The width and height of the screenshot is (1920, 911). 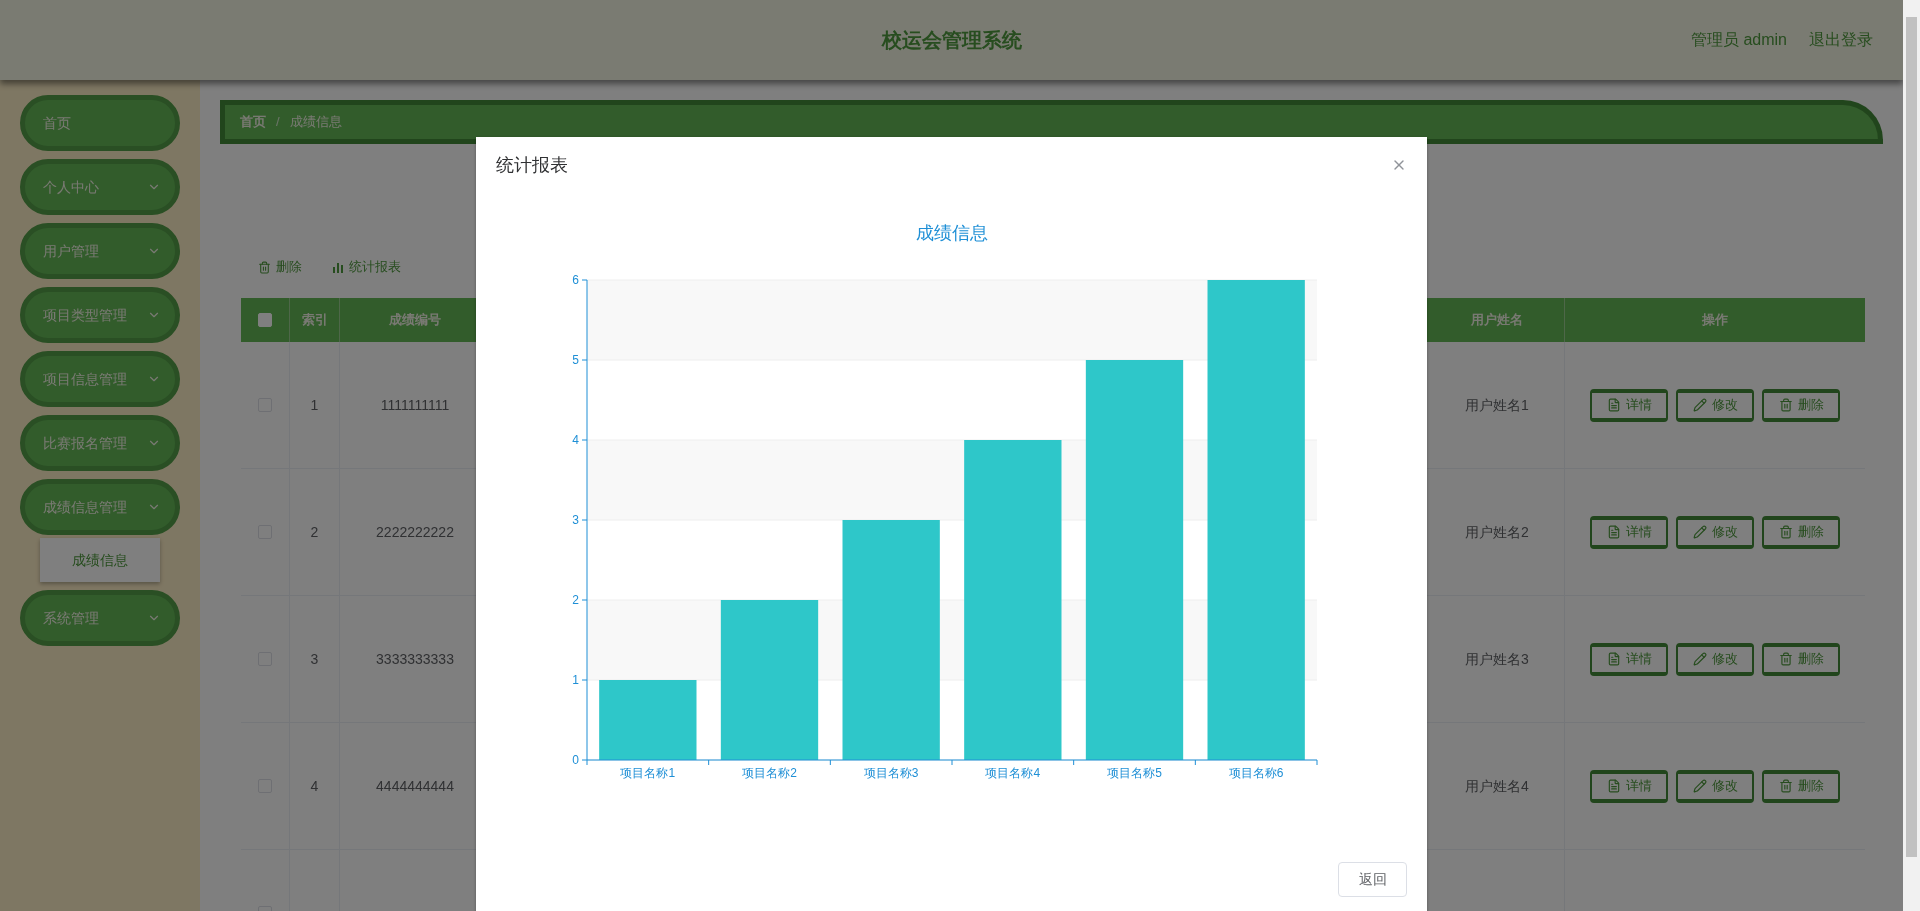 What do you see at coordinates (1134, 773) in the screenshot?
I see `x-tick-label: 项目名称5` at bounding box center [1134, 773].